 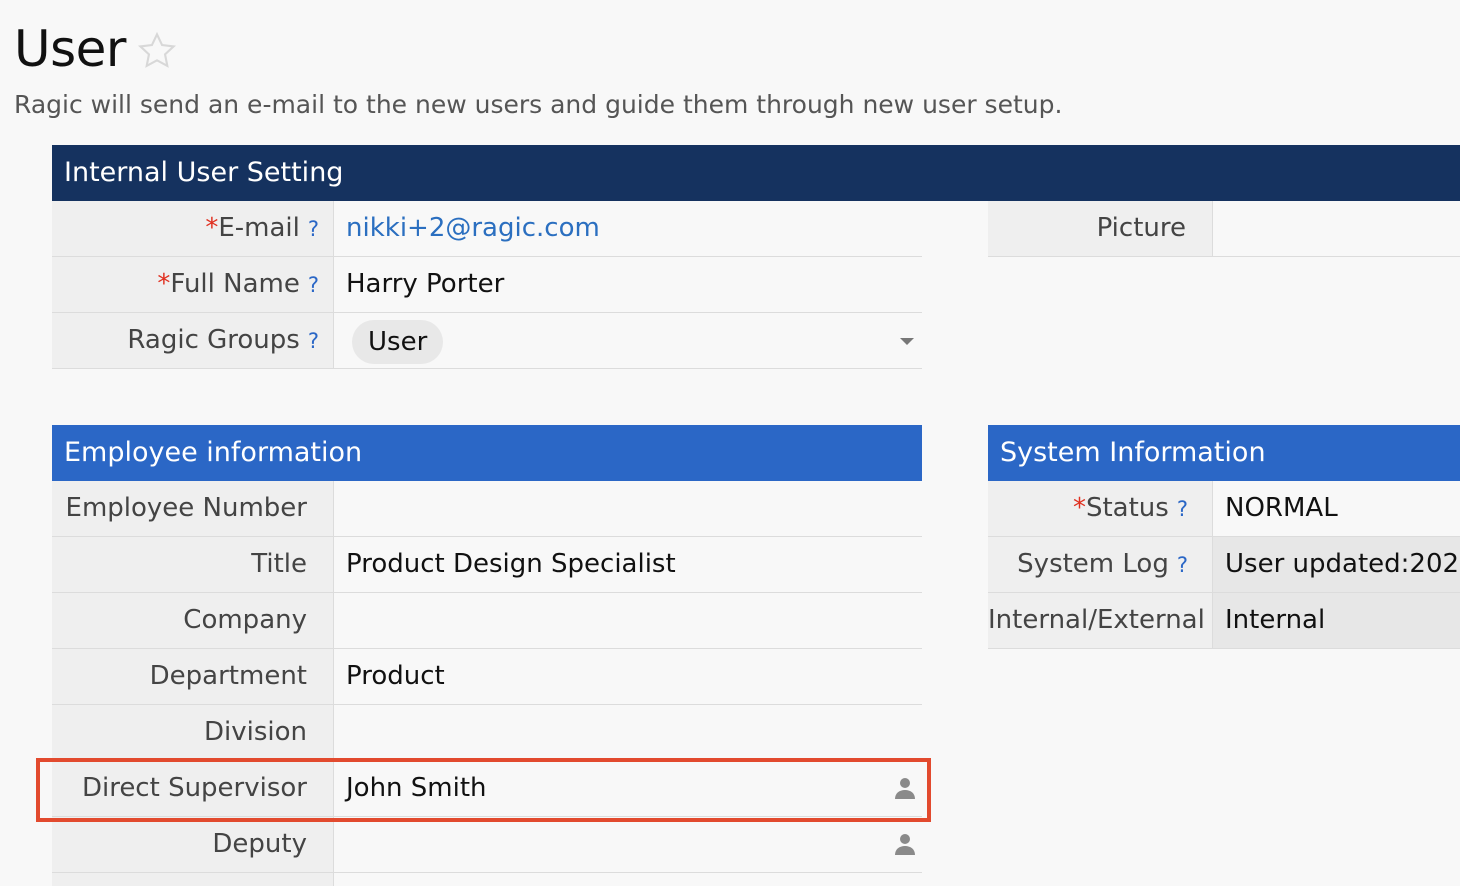 What do you see at coordinates (628, 564) in the screenshot?
I see `title-field: Product Design Specialist` at bounding box center [628, 564].